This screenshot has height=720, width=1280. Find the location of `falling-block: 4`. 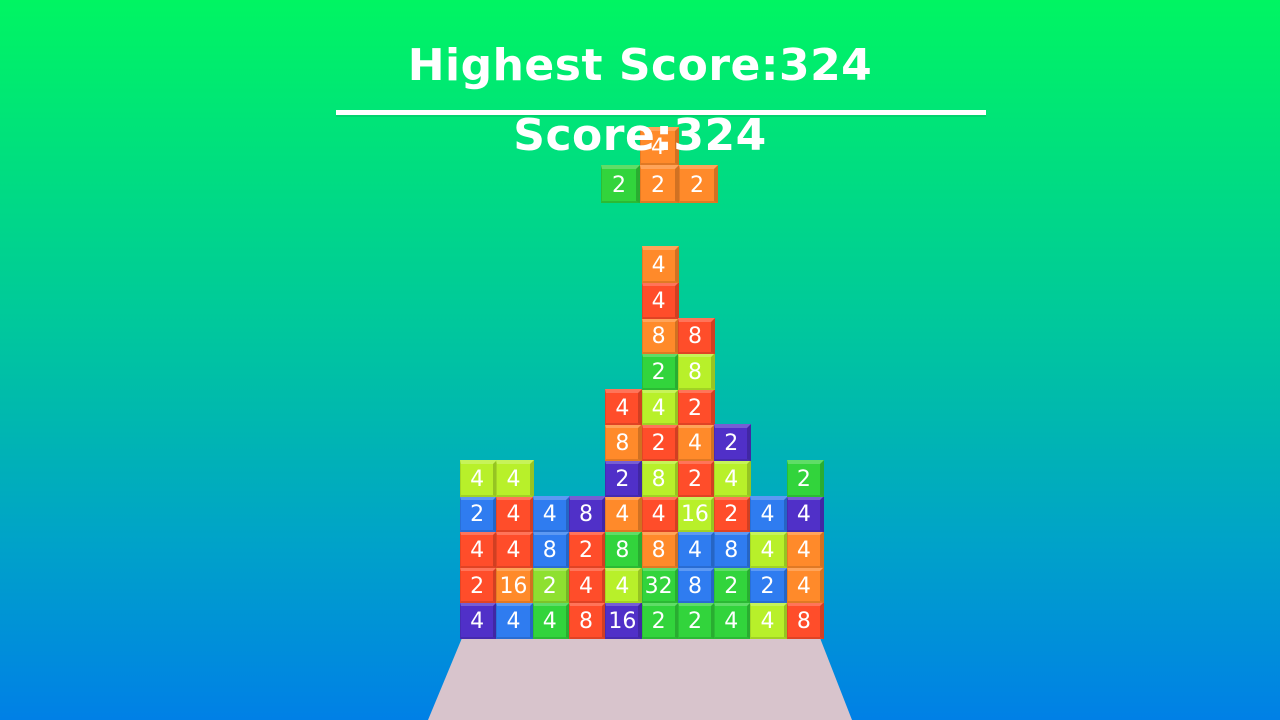

falling-block: 4 is located at coordinates (659, 146).